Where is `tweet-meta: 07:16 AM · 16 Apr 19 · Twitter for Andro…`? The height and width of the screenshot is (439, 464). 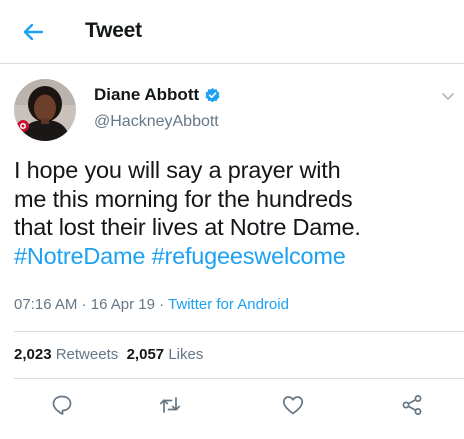
tweet-meta: 07:16 AM · 16 Apr 19 · Twitter for Andro… is located at coordinates (151, 304).